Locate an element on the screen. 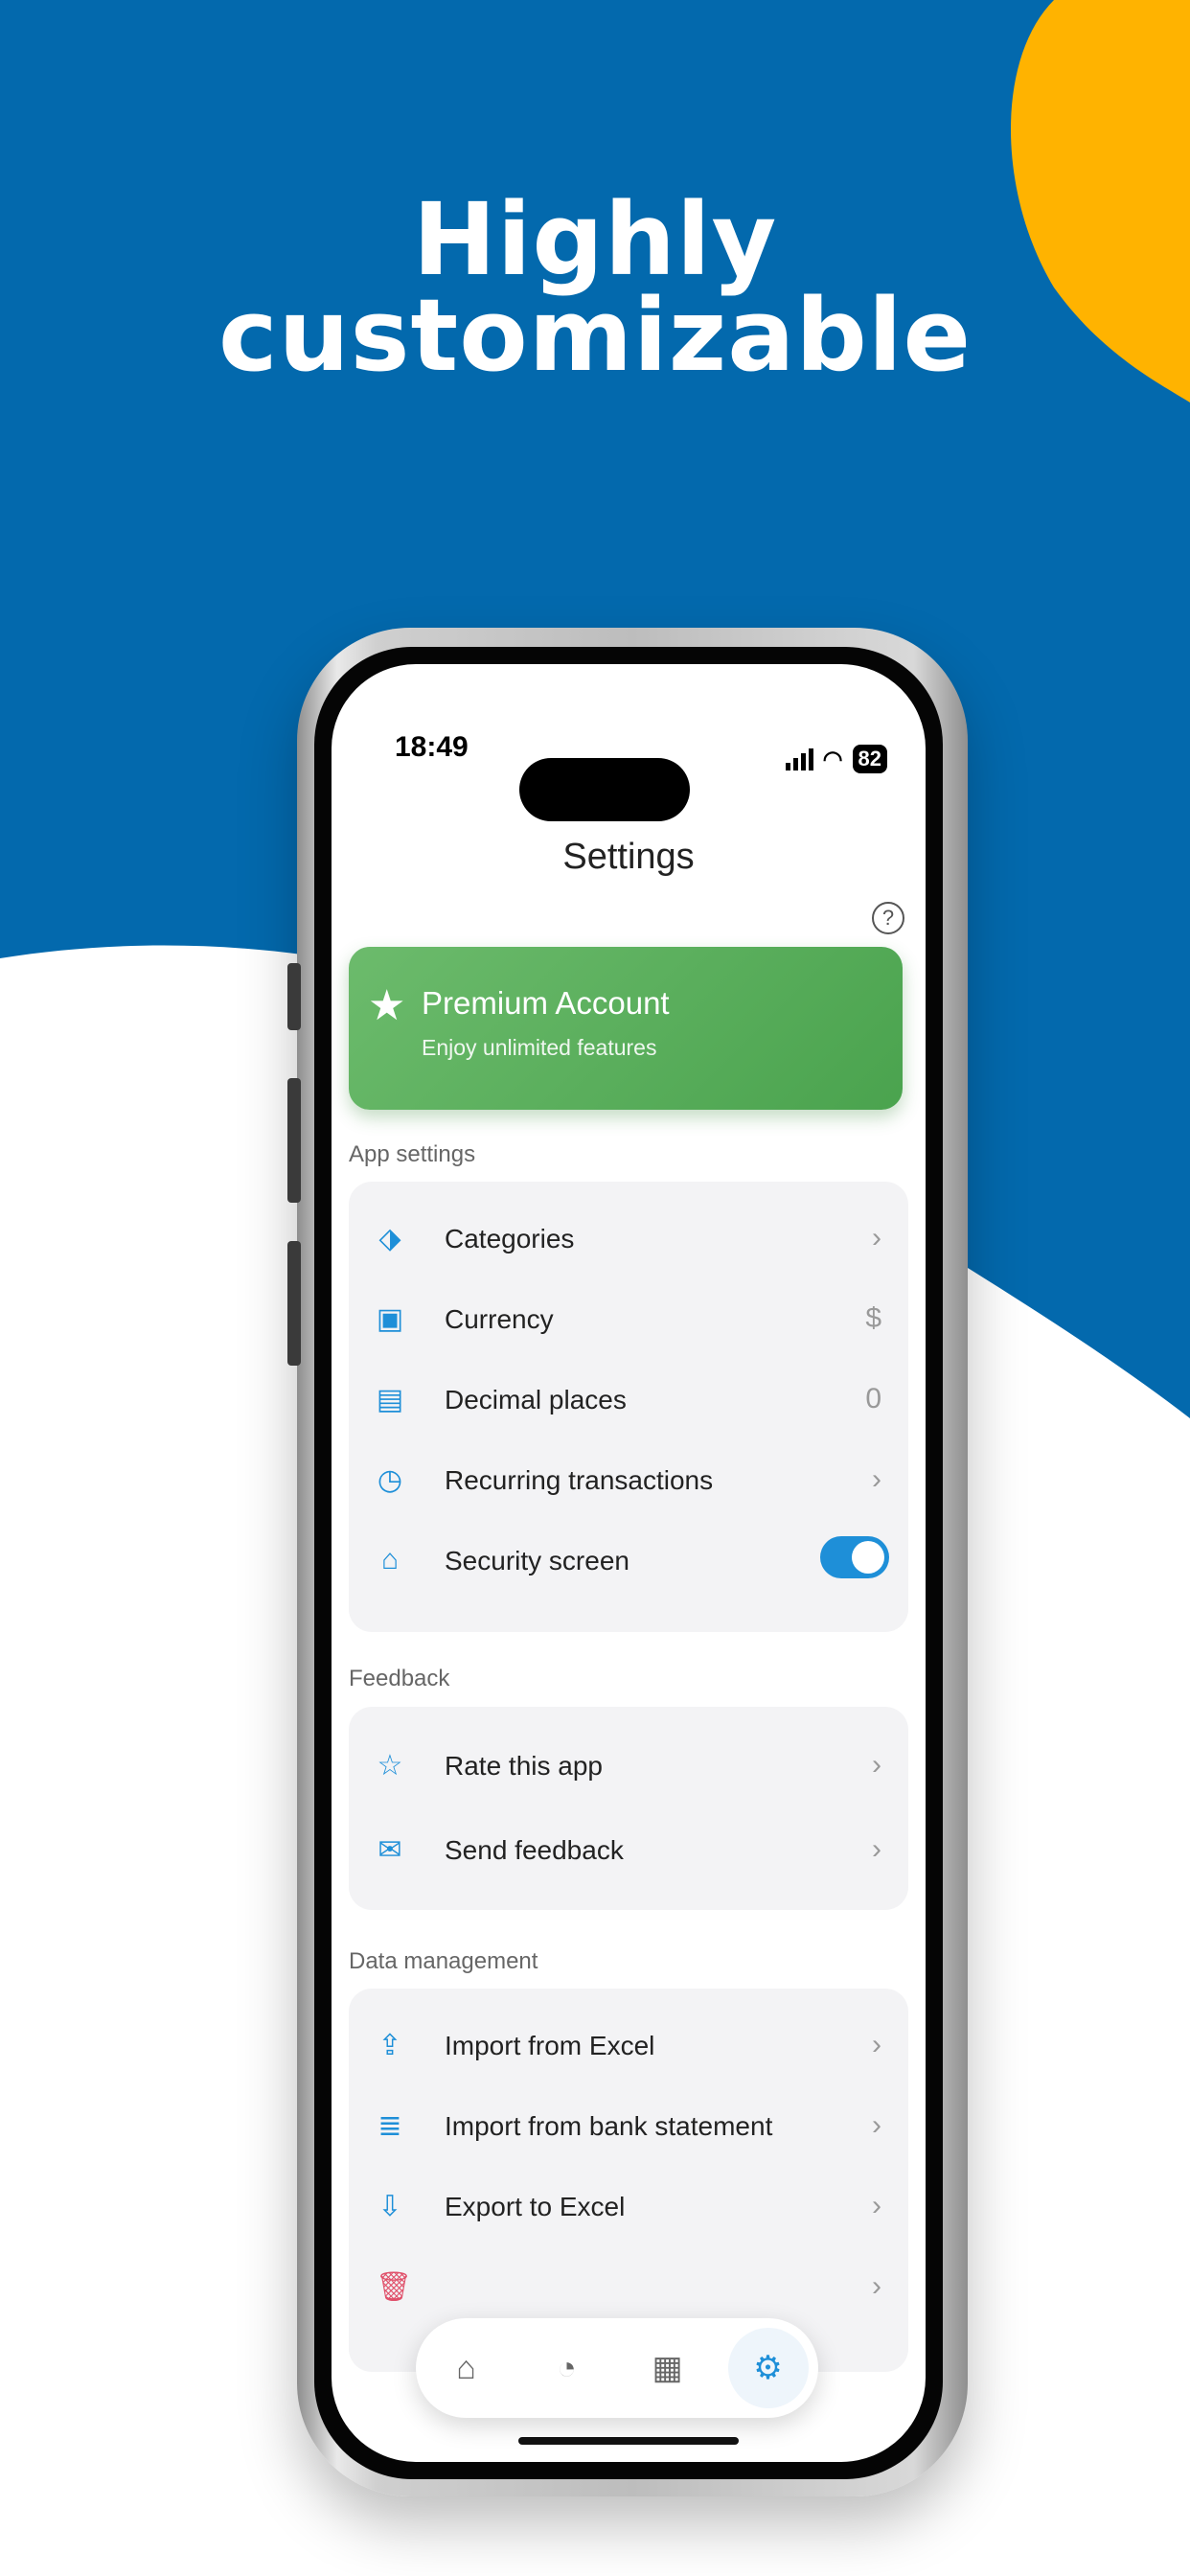 Image resolution: width=1190 pixels, height=2576 pixels. tab-settings: ⚙ is located at coordinates (768, 2368).